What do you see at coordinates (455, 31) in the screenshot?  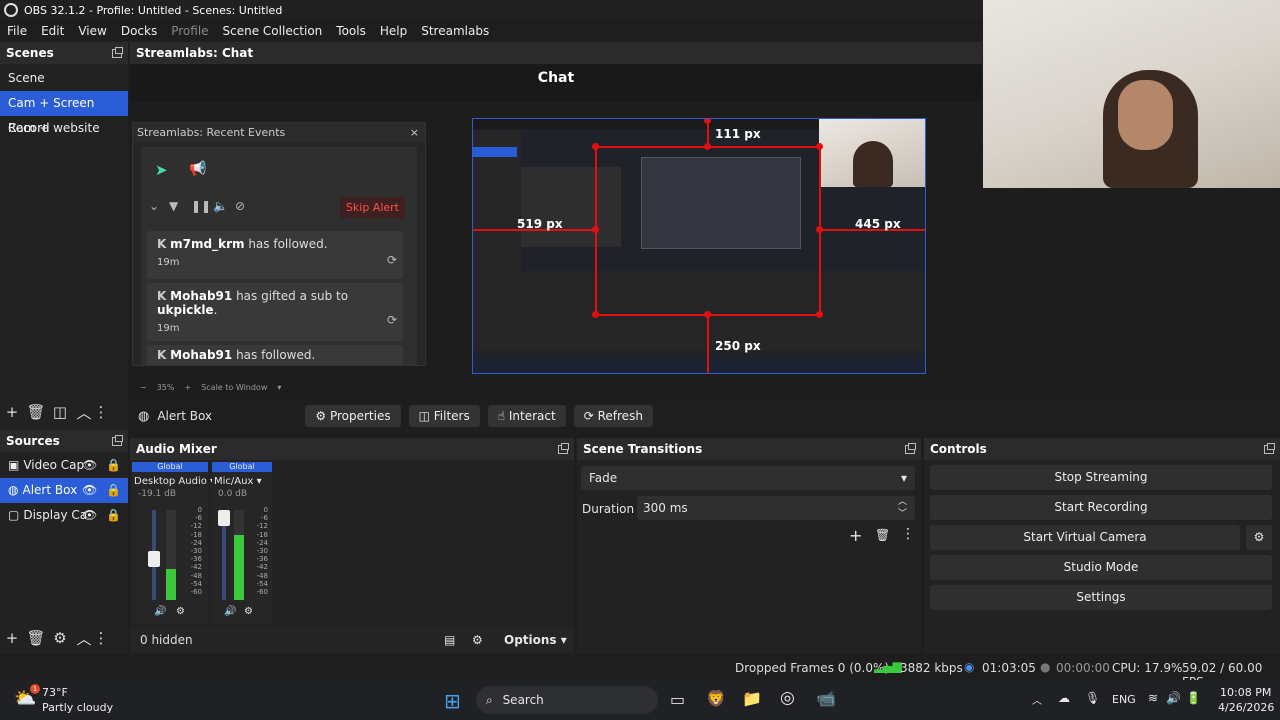 I see `menu-streamlabs: Streamlabs` at bounding box center [455, 31].